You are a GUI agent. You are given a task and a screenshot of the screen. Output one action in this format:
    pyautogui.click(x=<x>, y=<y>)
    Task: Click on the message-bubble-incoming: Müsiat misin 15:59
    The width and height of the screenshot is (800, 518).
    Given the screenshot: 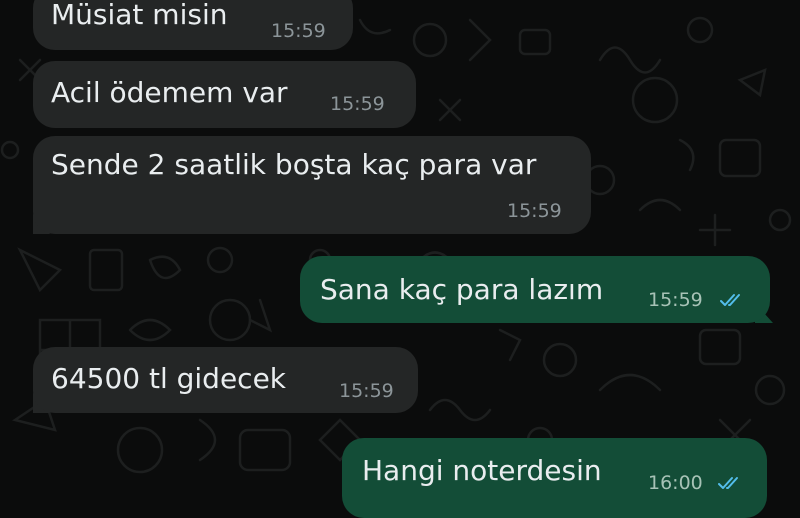 What is the action you would take?
    pyautogui.click(x=193, y=25)
    